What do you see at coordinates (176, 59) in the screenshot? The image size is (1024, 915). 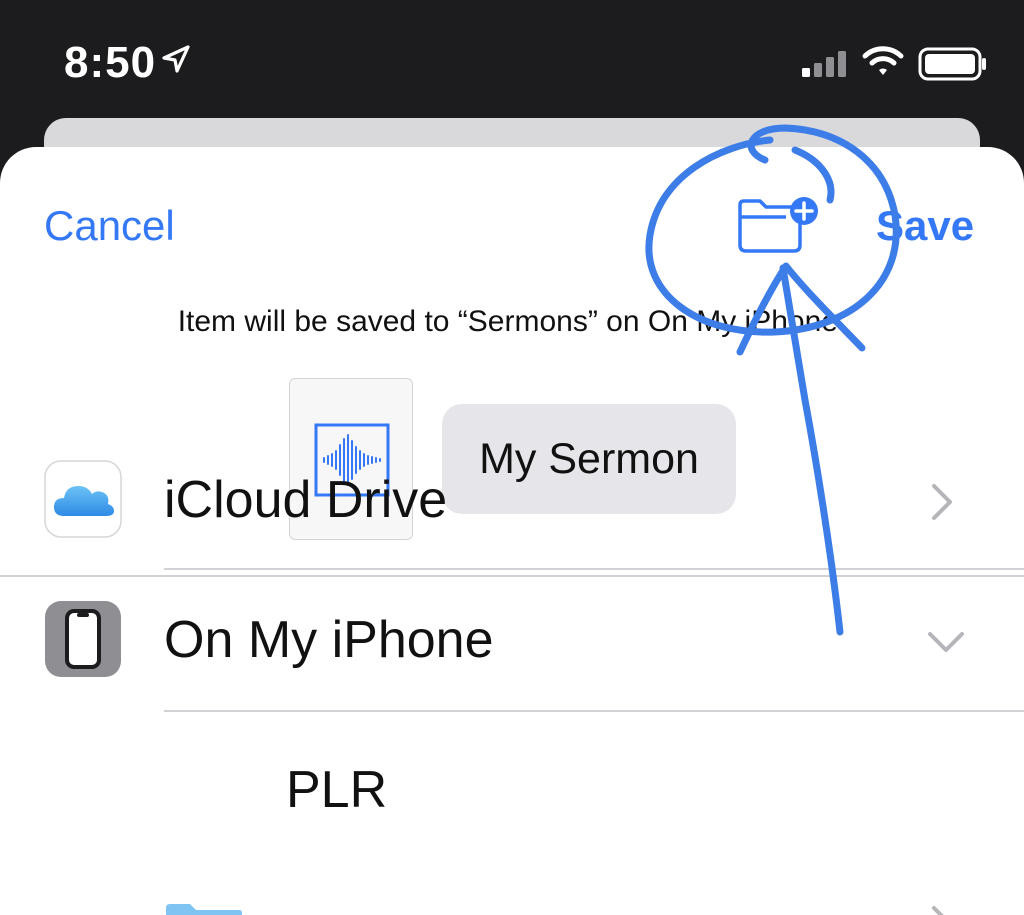 I see `location-arrow-icon` at bounding box center [176, 59].